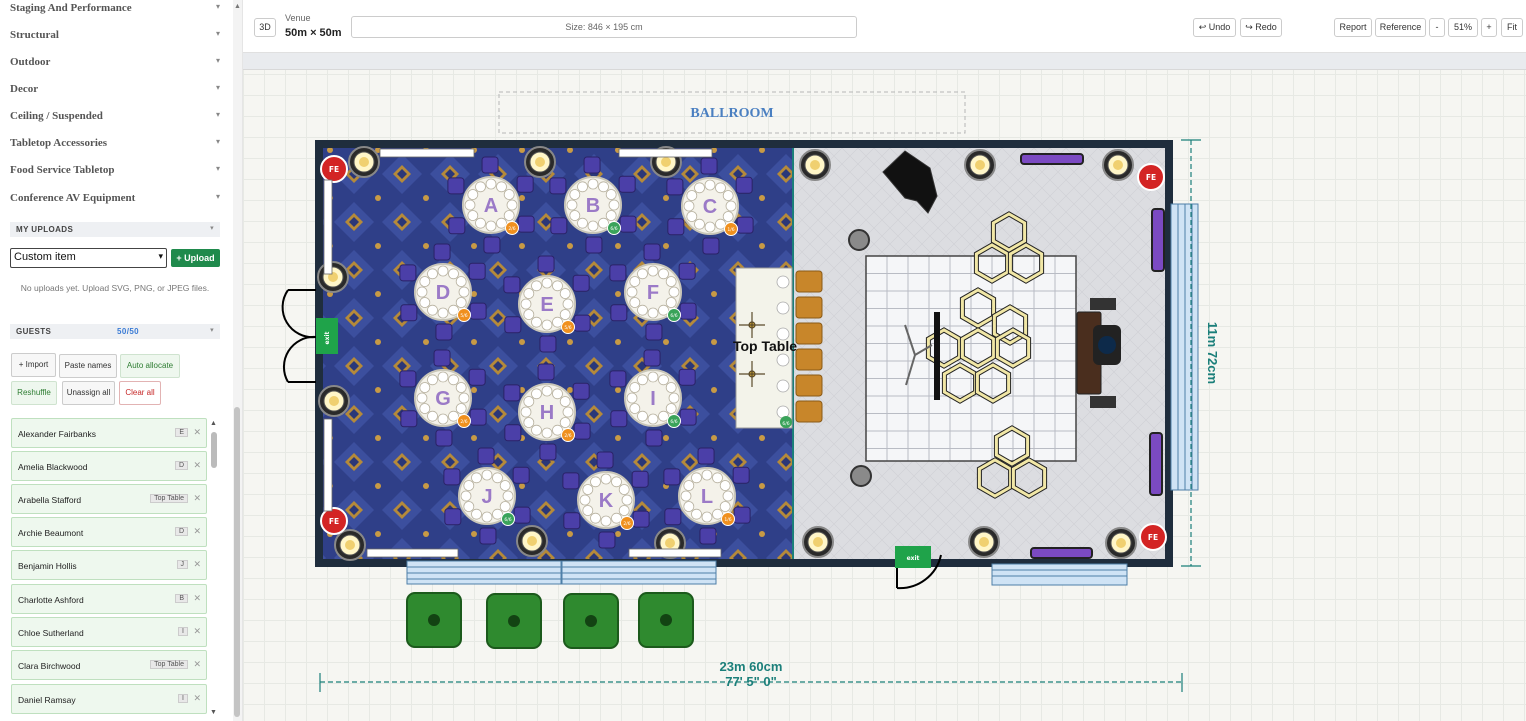  What do you see at coordinates (491, 206) in the screenshot?
I see `table-letter: A` at bounding box center [491, 206].